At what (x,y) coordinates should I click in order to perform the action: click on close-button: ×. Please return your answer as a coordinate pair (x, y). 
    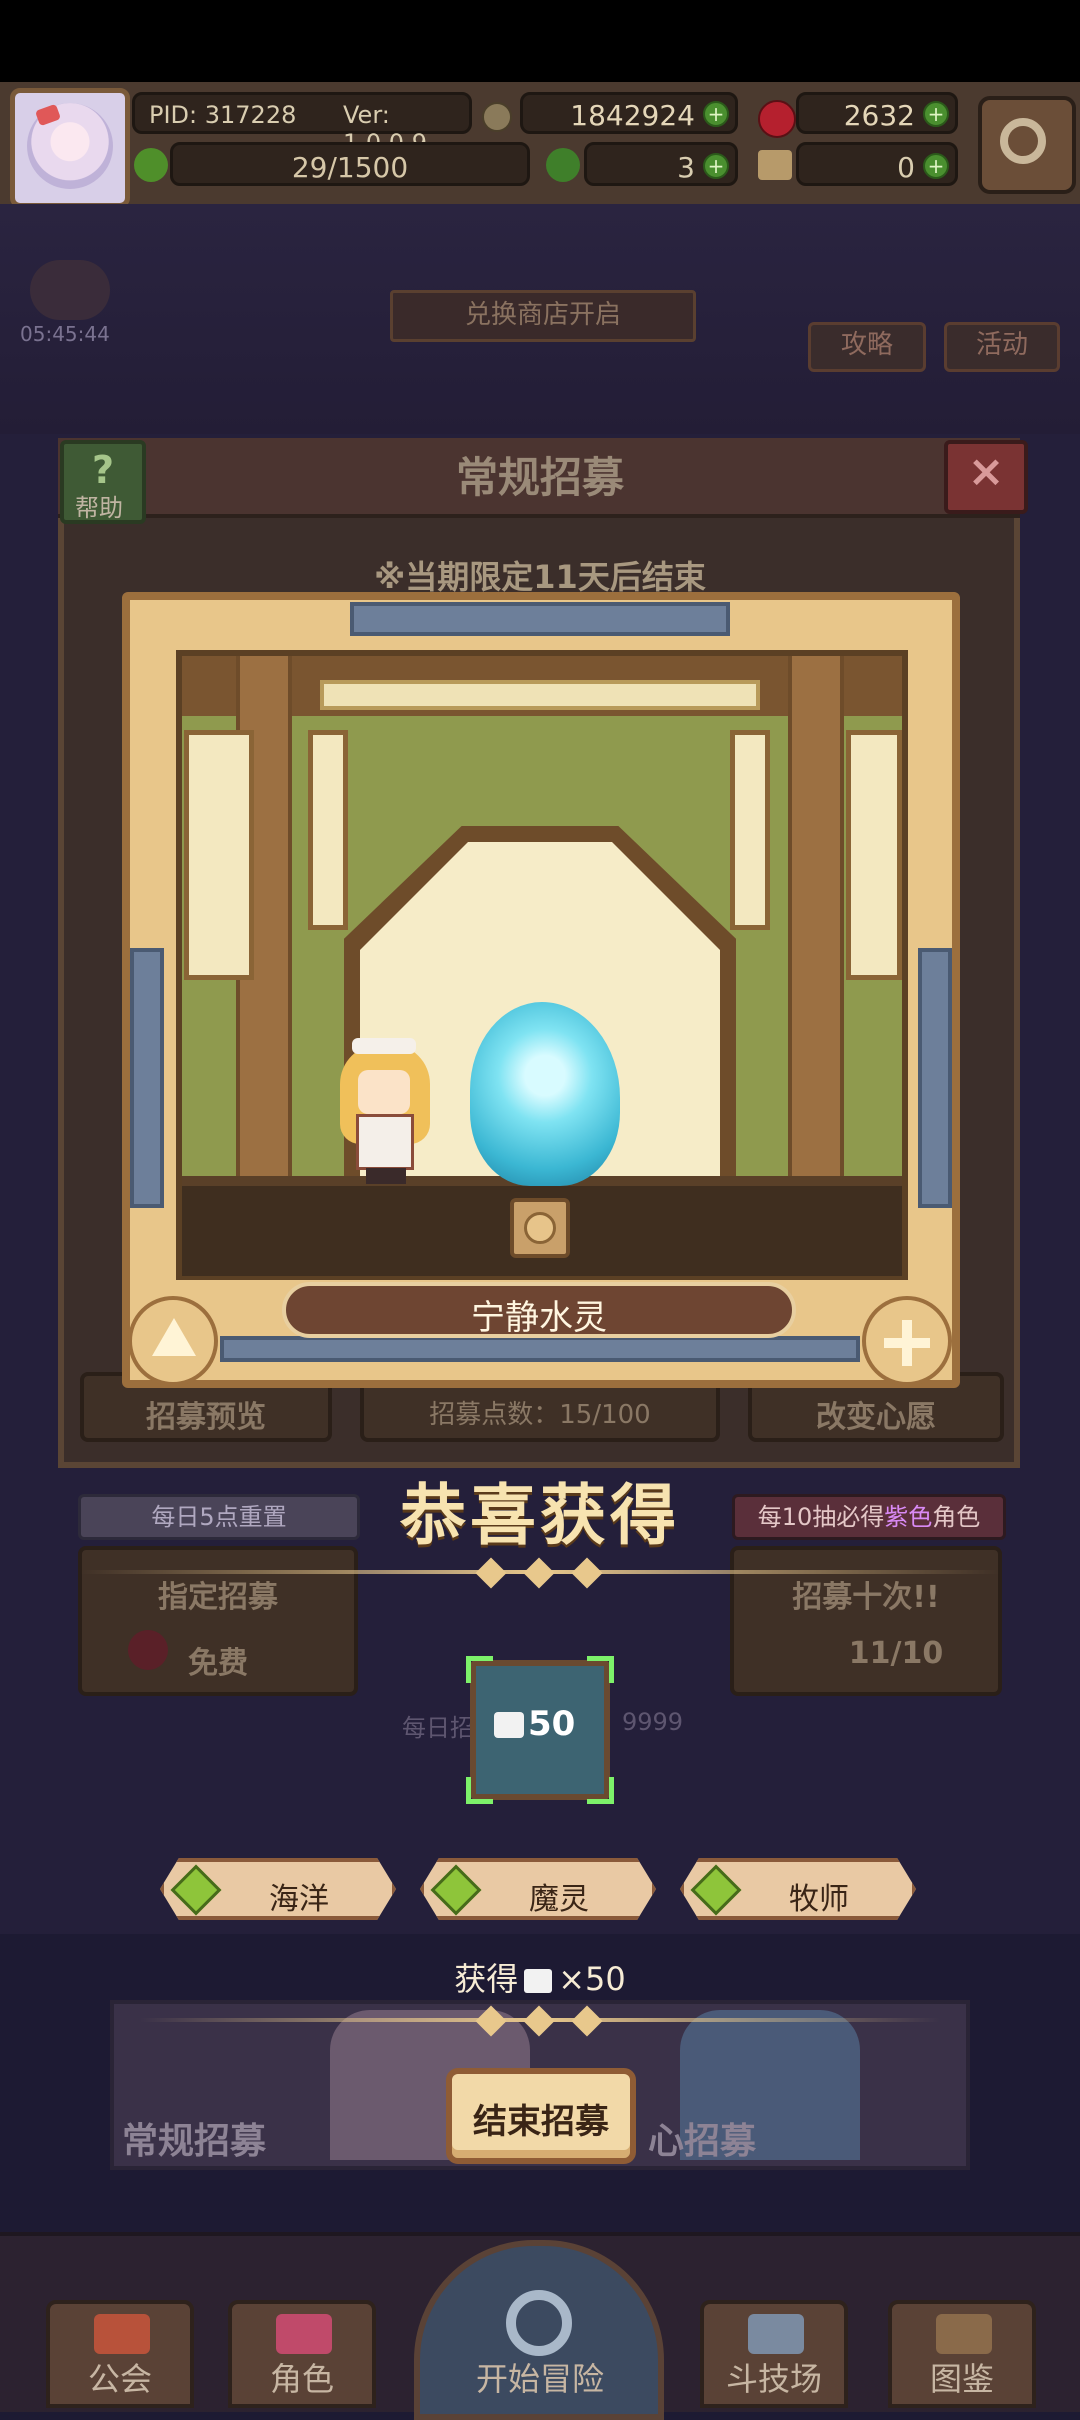
    Looking at the image, I should click on (986, 477).